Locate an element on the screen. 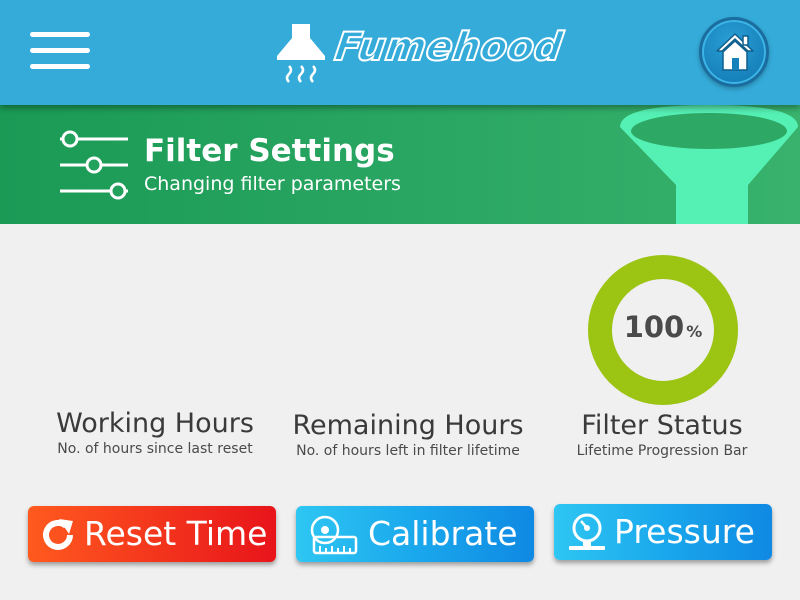 The height and width of the screenshot is (600, 800). gauge-percent-value: 100 is located at coordinates (654, 327).